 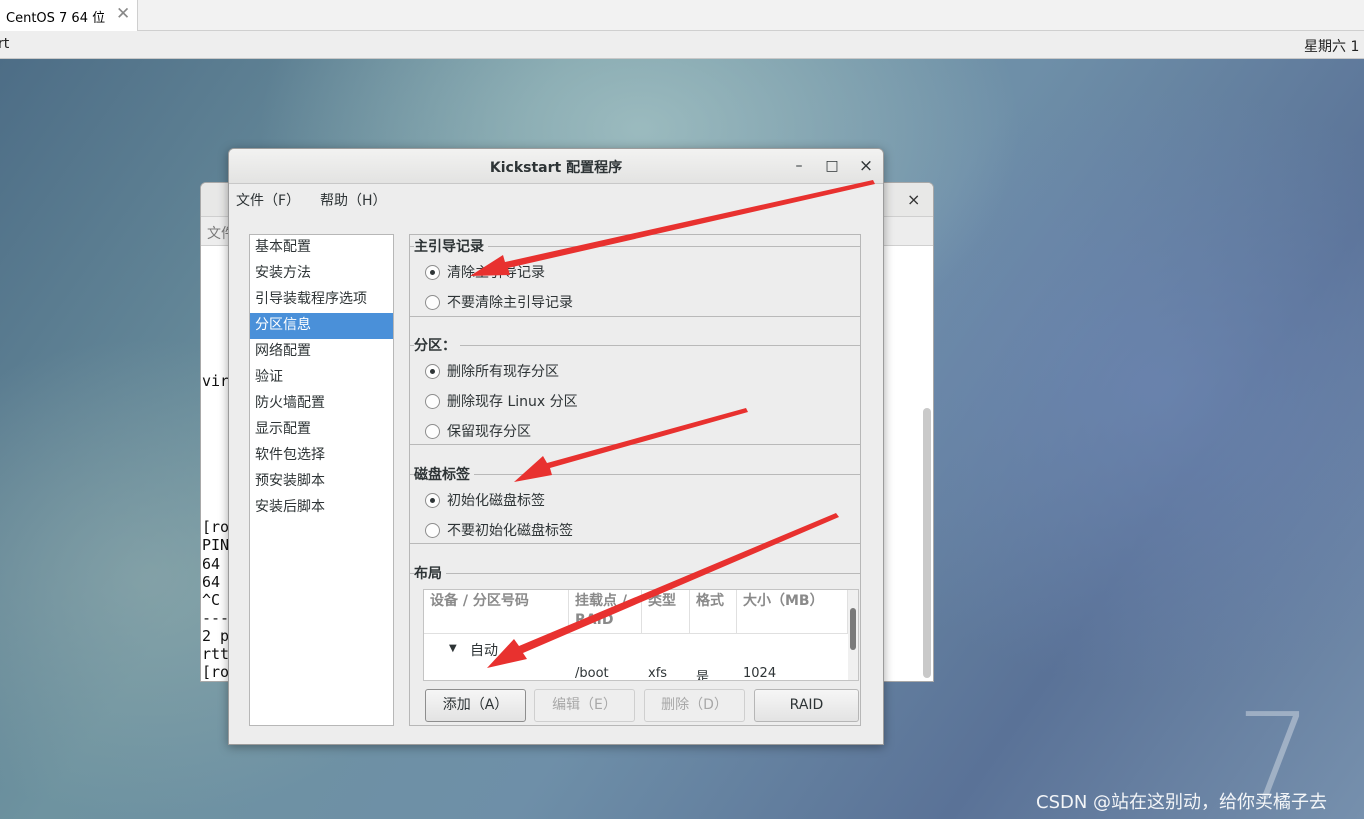 What do you see at coordinates (430, 573) in the screenshot?
I see `layout-section-title: 布局` at bounding box center [430, 573].